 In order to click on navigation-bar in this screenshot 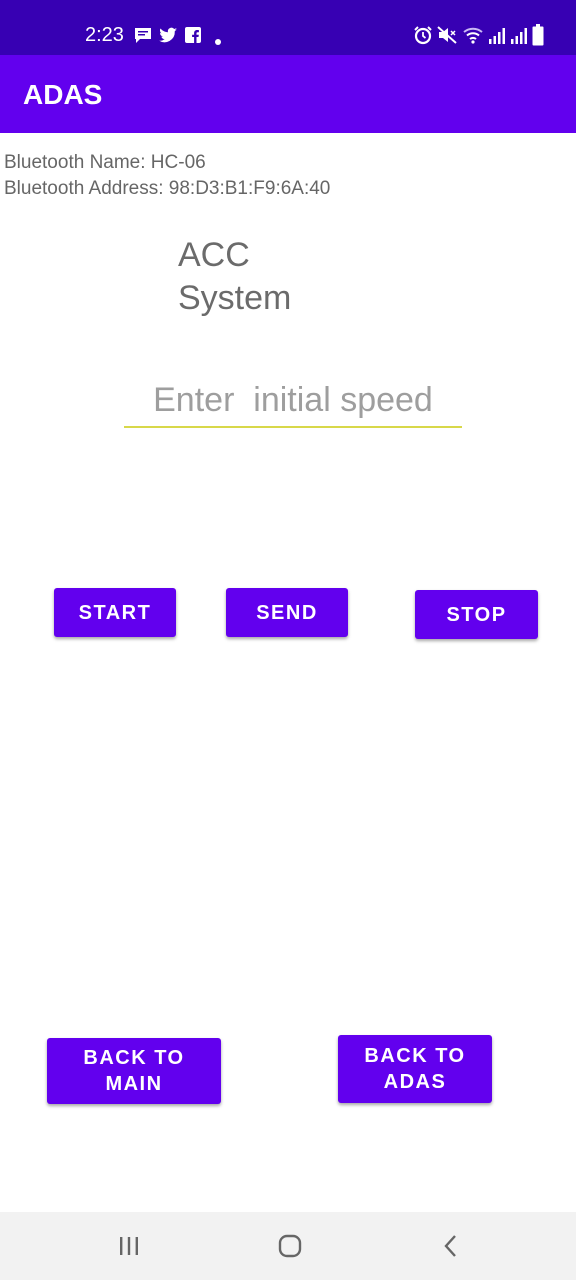, I will do `click(288, 1246)`.